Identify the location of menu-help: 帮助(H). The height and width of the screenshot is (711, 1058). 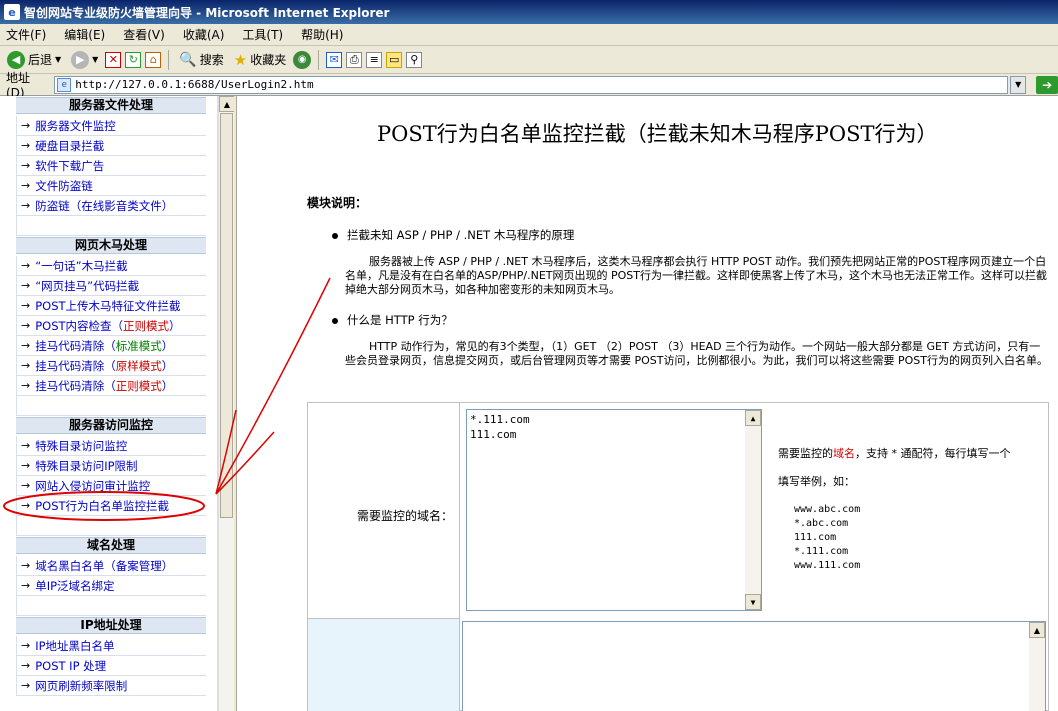
(322, 34).